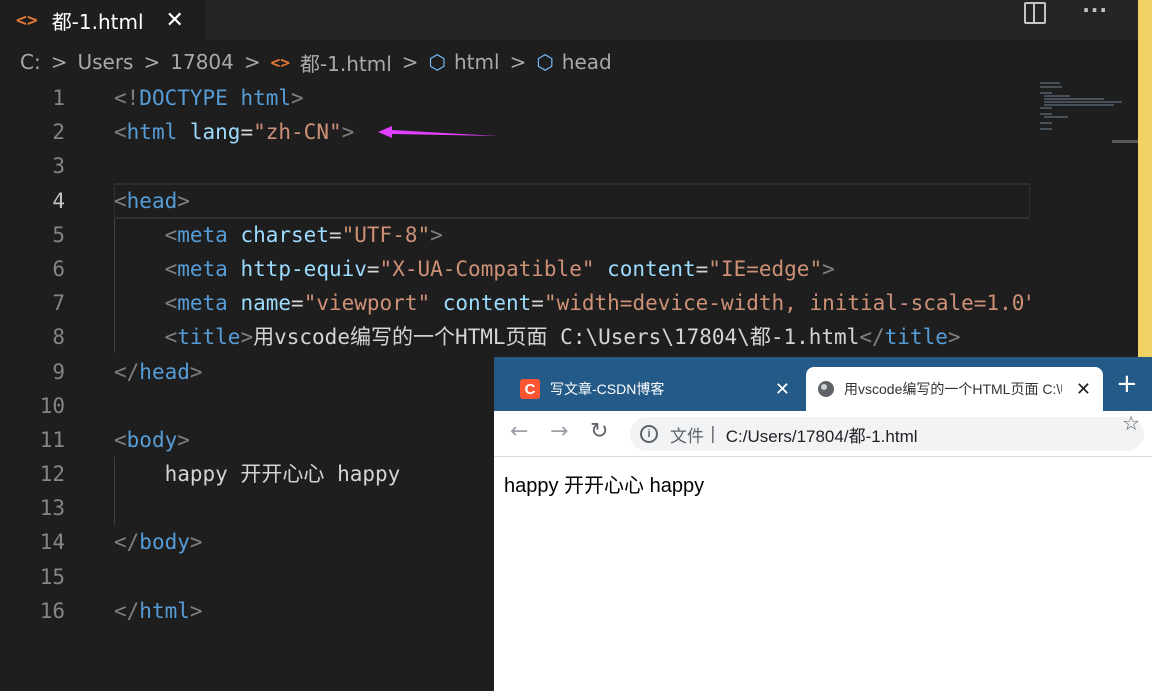  What do you see at coordinates (1125, 141) in the screenshot?
I see `overview-ruler-marker` at bounding box center [1125, 141].